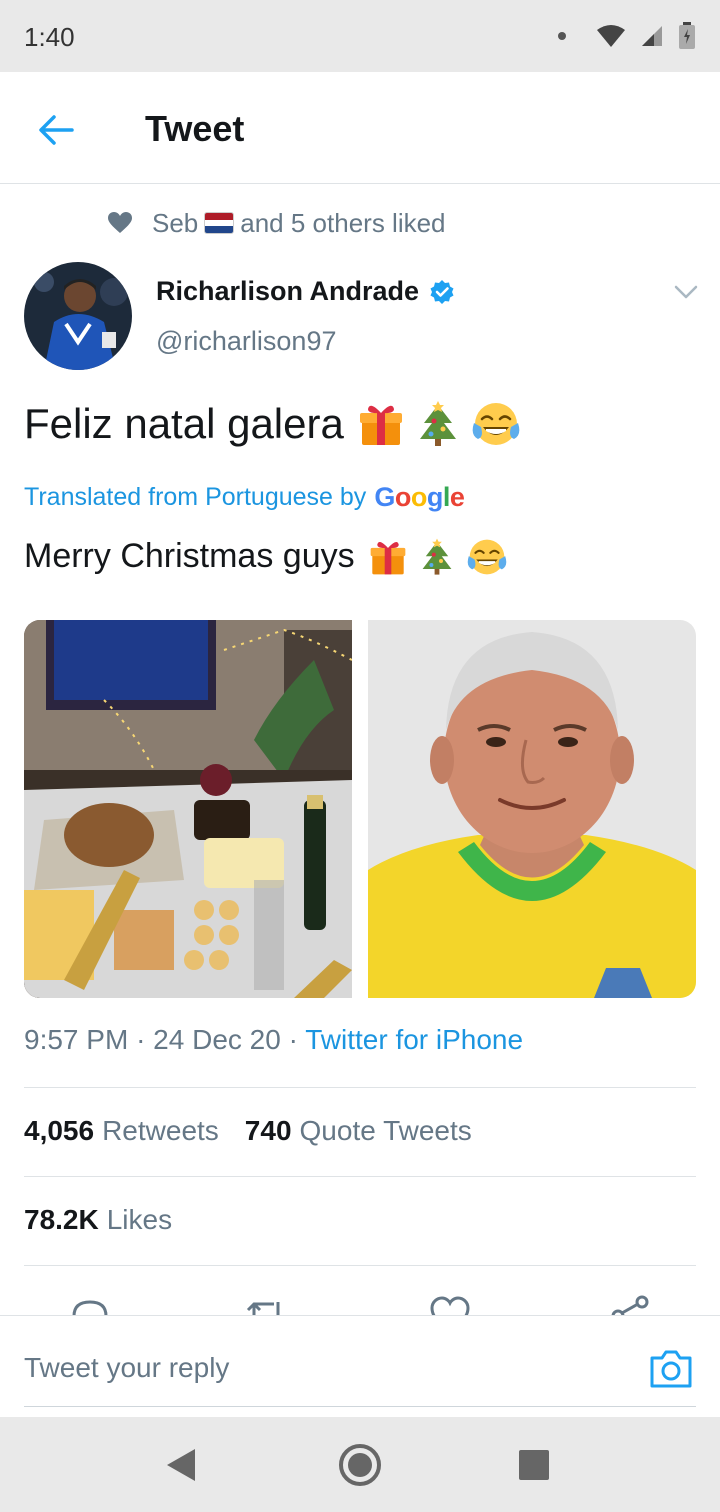 The width and height of the screenshot is (720, 1512). Describe the element at coordinates (175, 222) in the screenshot. I see `liker-name: Seb` at that location.